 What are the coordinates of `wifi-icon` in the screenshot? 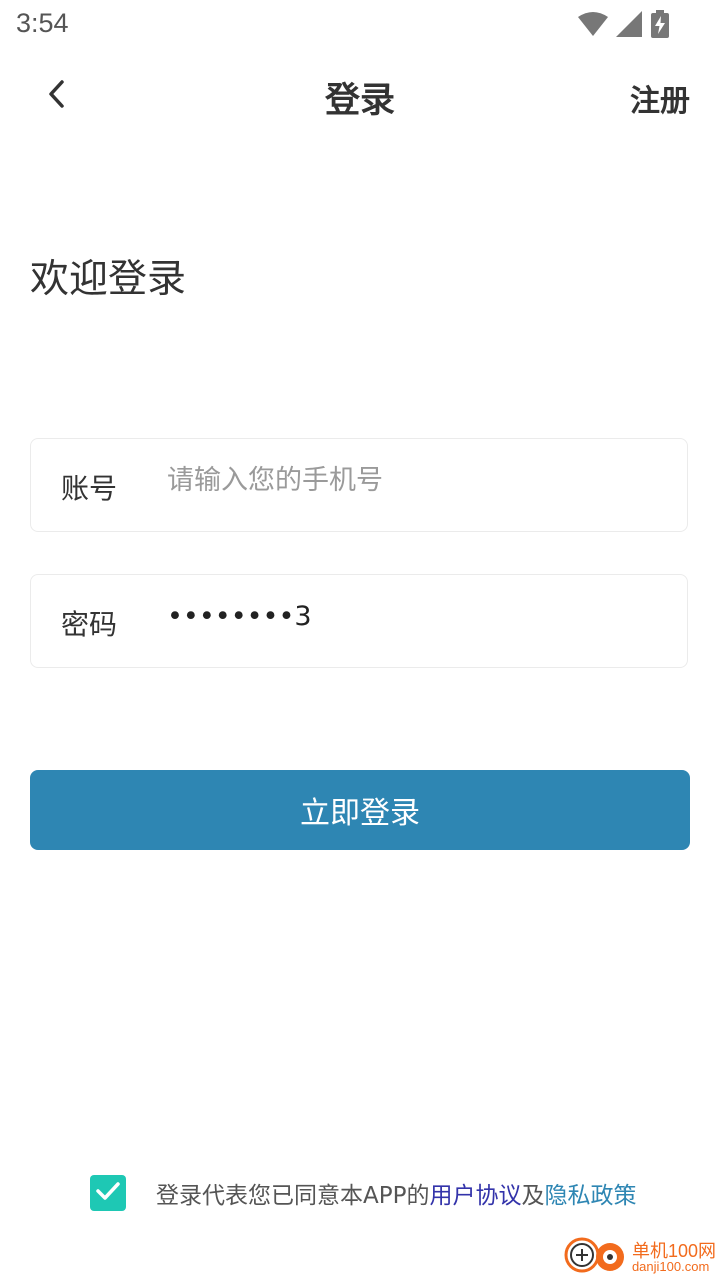 It's located at (593, 26).